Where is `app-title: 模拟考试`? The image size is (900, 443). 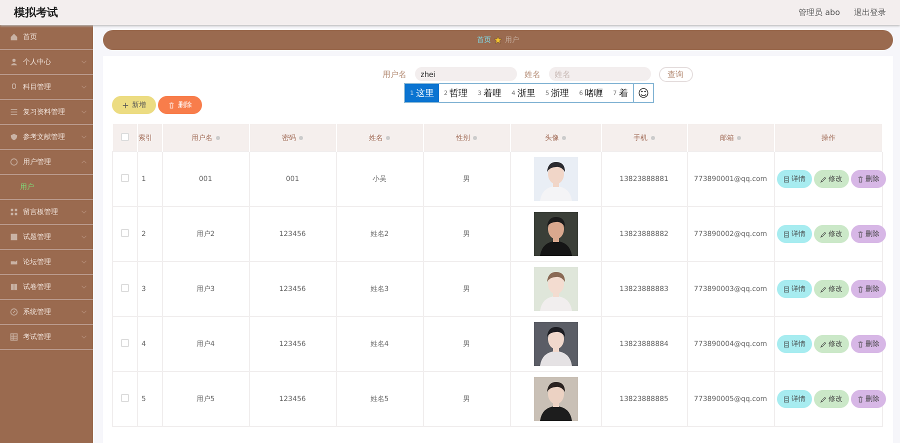 app-title: 模拟考试 is located at coordinates (36, 12).